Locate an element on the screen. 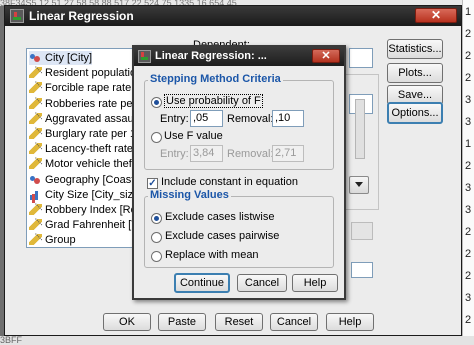 The image size is (474, 345). variable-label: Forcible rape rate per is located at coordinates (93, 88).